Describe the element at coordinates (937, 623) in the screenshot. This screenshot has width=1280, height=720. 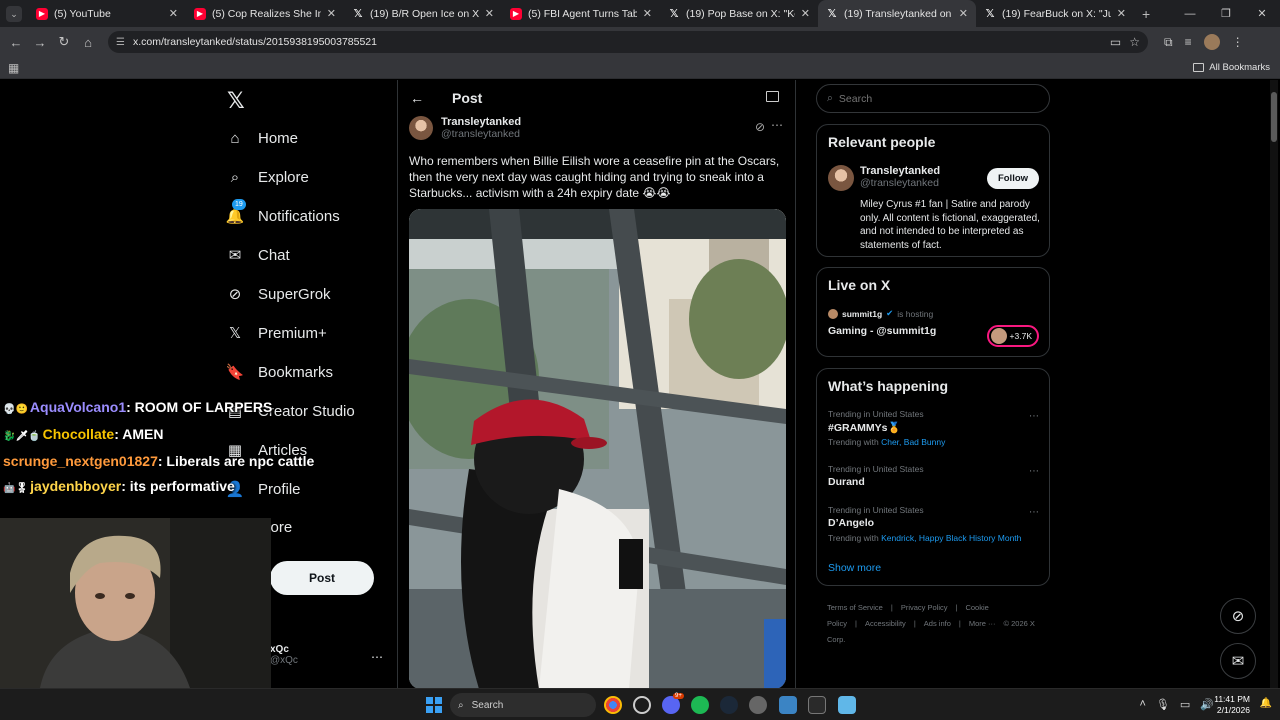
I see `footer-link: Ads info` at that location.